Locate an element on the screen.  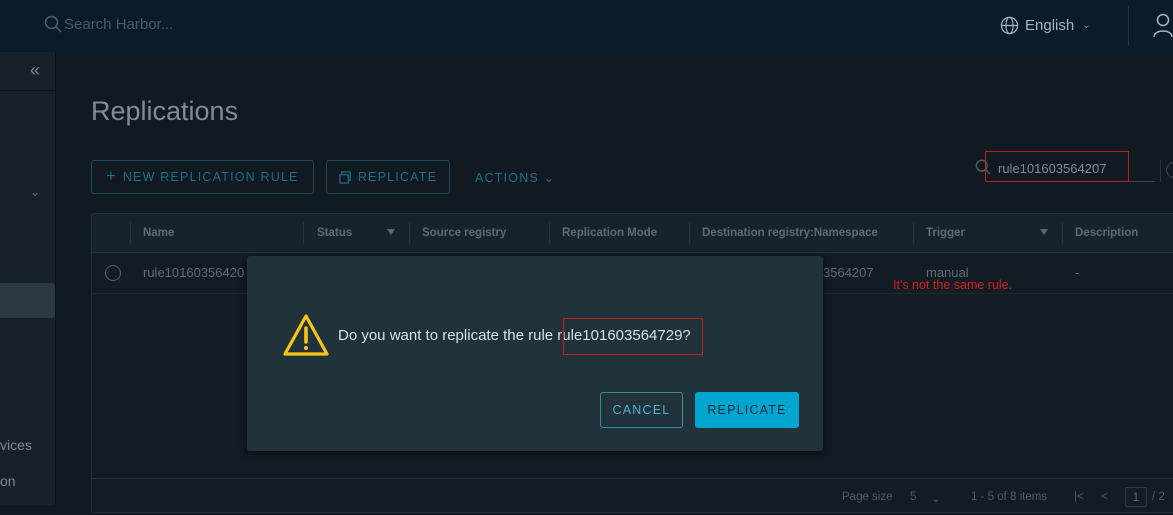
column-header-description: Description is located at coordinates (1106, 233).